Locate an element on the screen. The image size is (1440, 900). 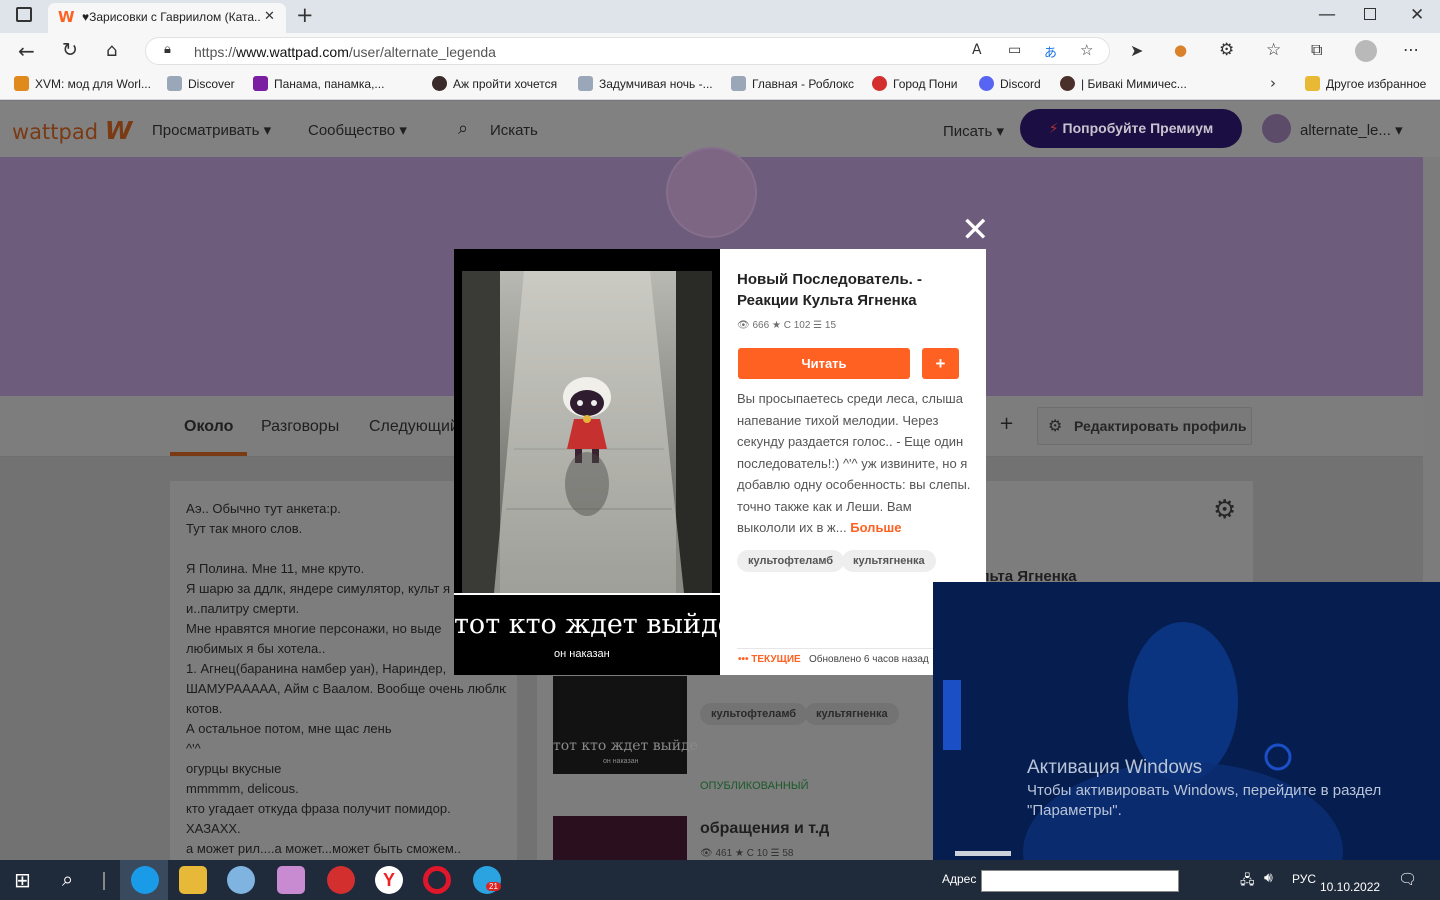
read-aloud-icon: A is located at coordinates (977, 50).